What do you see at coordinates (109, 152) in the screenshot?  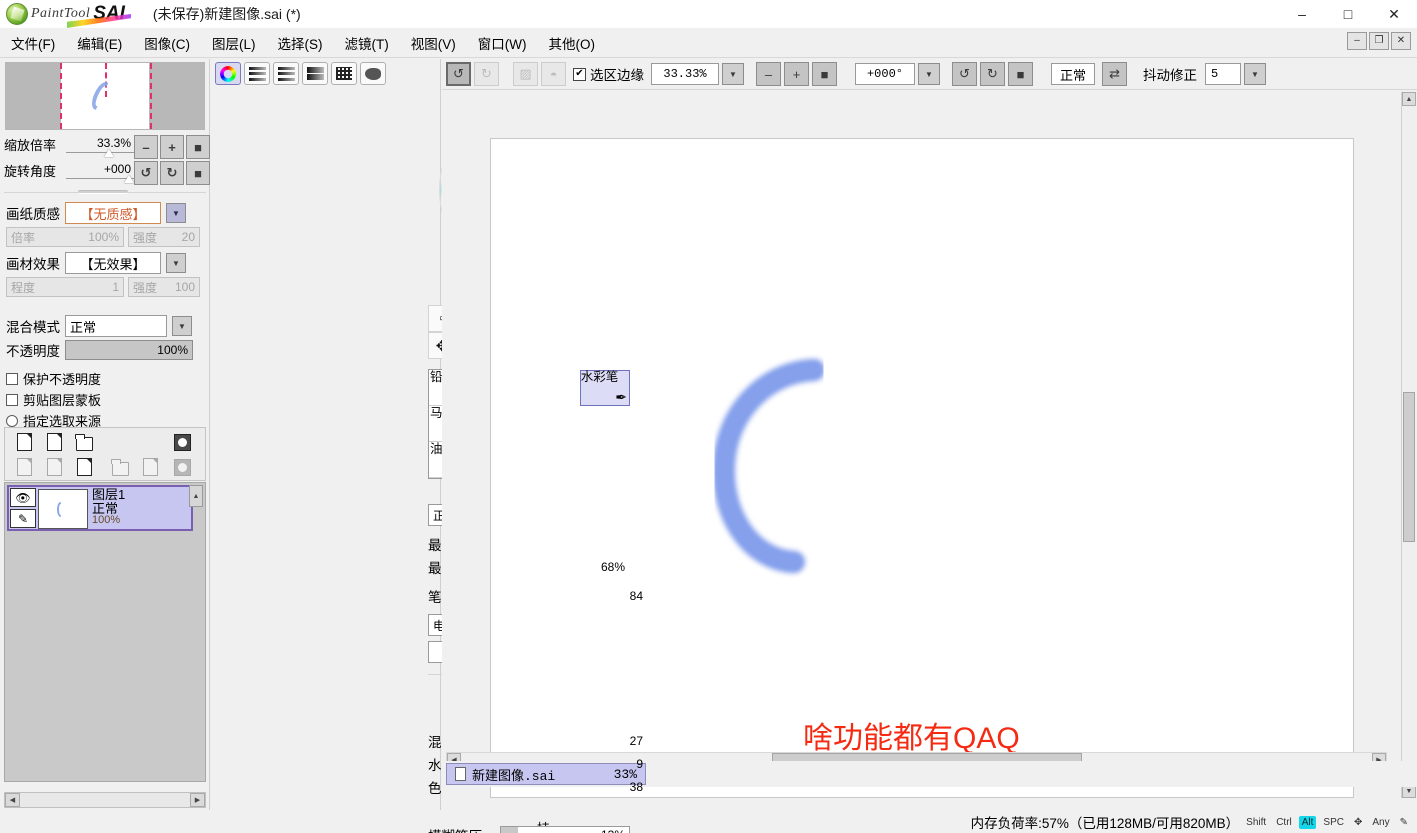 I see `zoom-slider-thumb` at bounding box center [109, 152].